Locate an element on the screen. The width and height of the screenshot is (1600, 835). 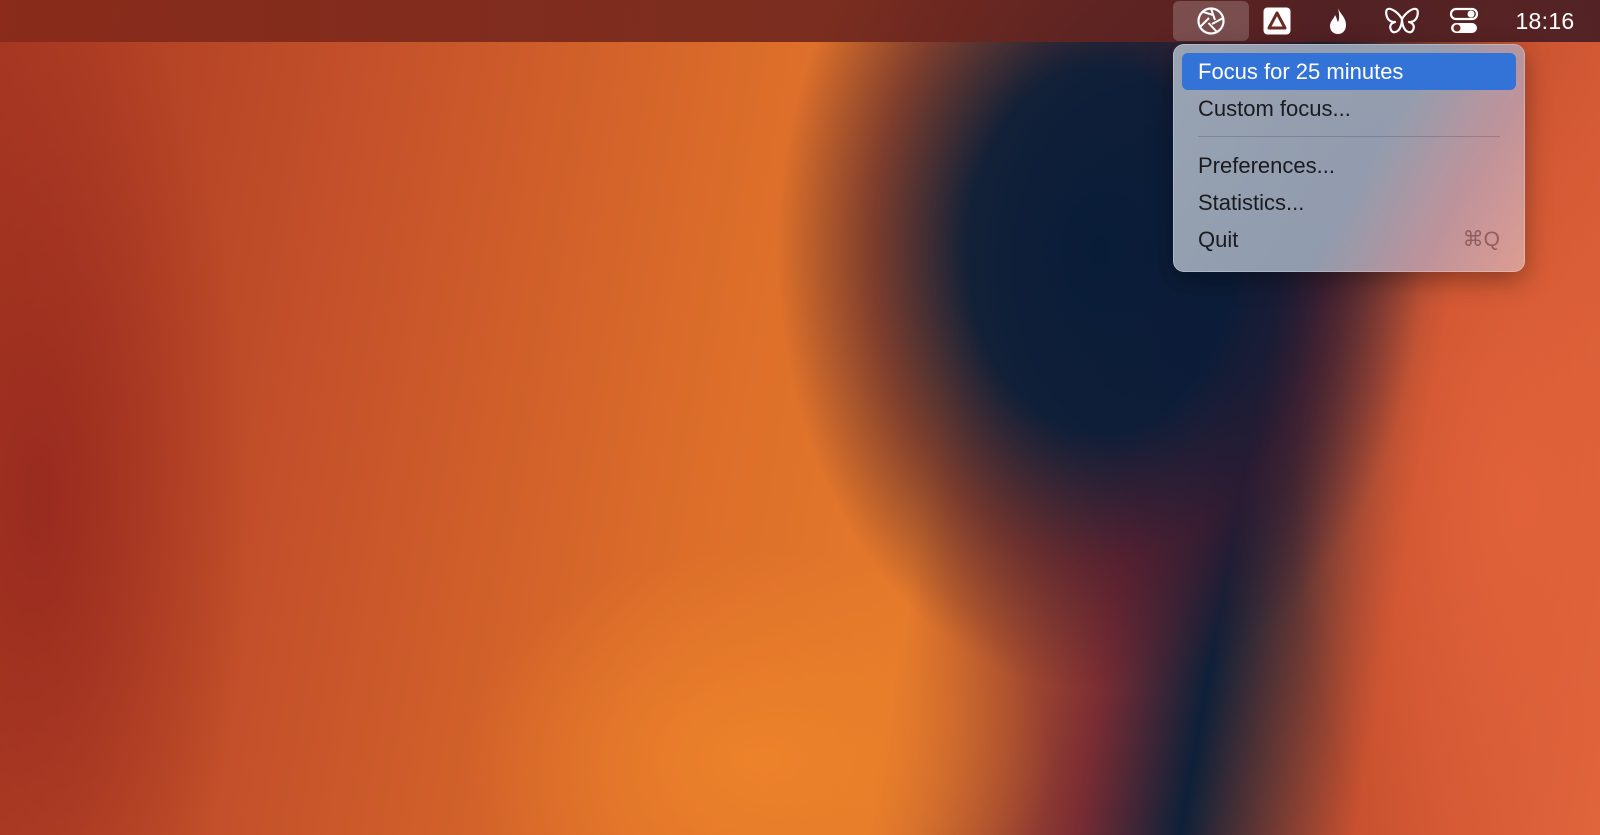
menu-item-label: Focus for 25 minutes is located at coordinates (1301, 71).